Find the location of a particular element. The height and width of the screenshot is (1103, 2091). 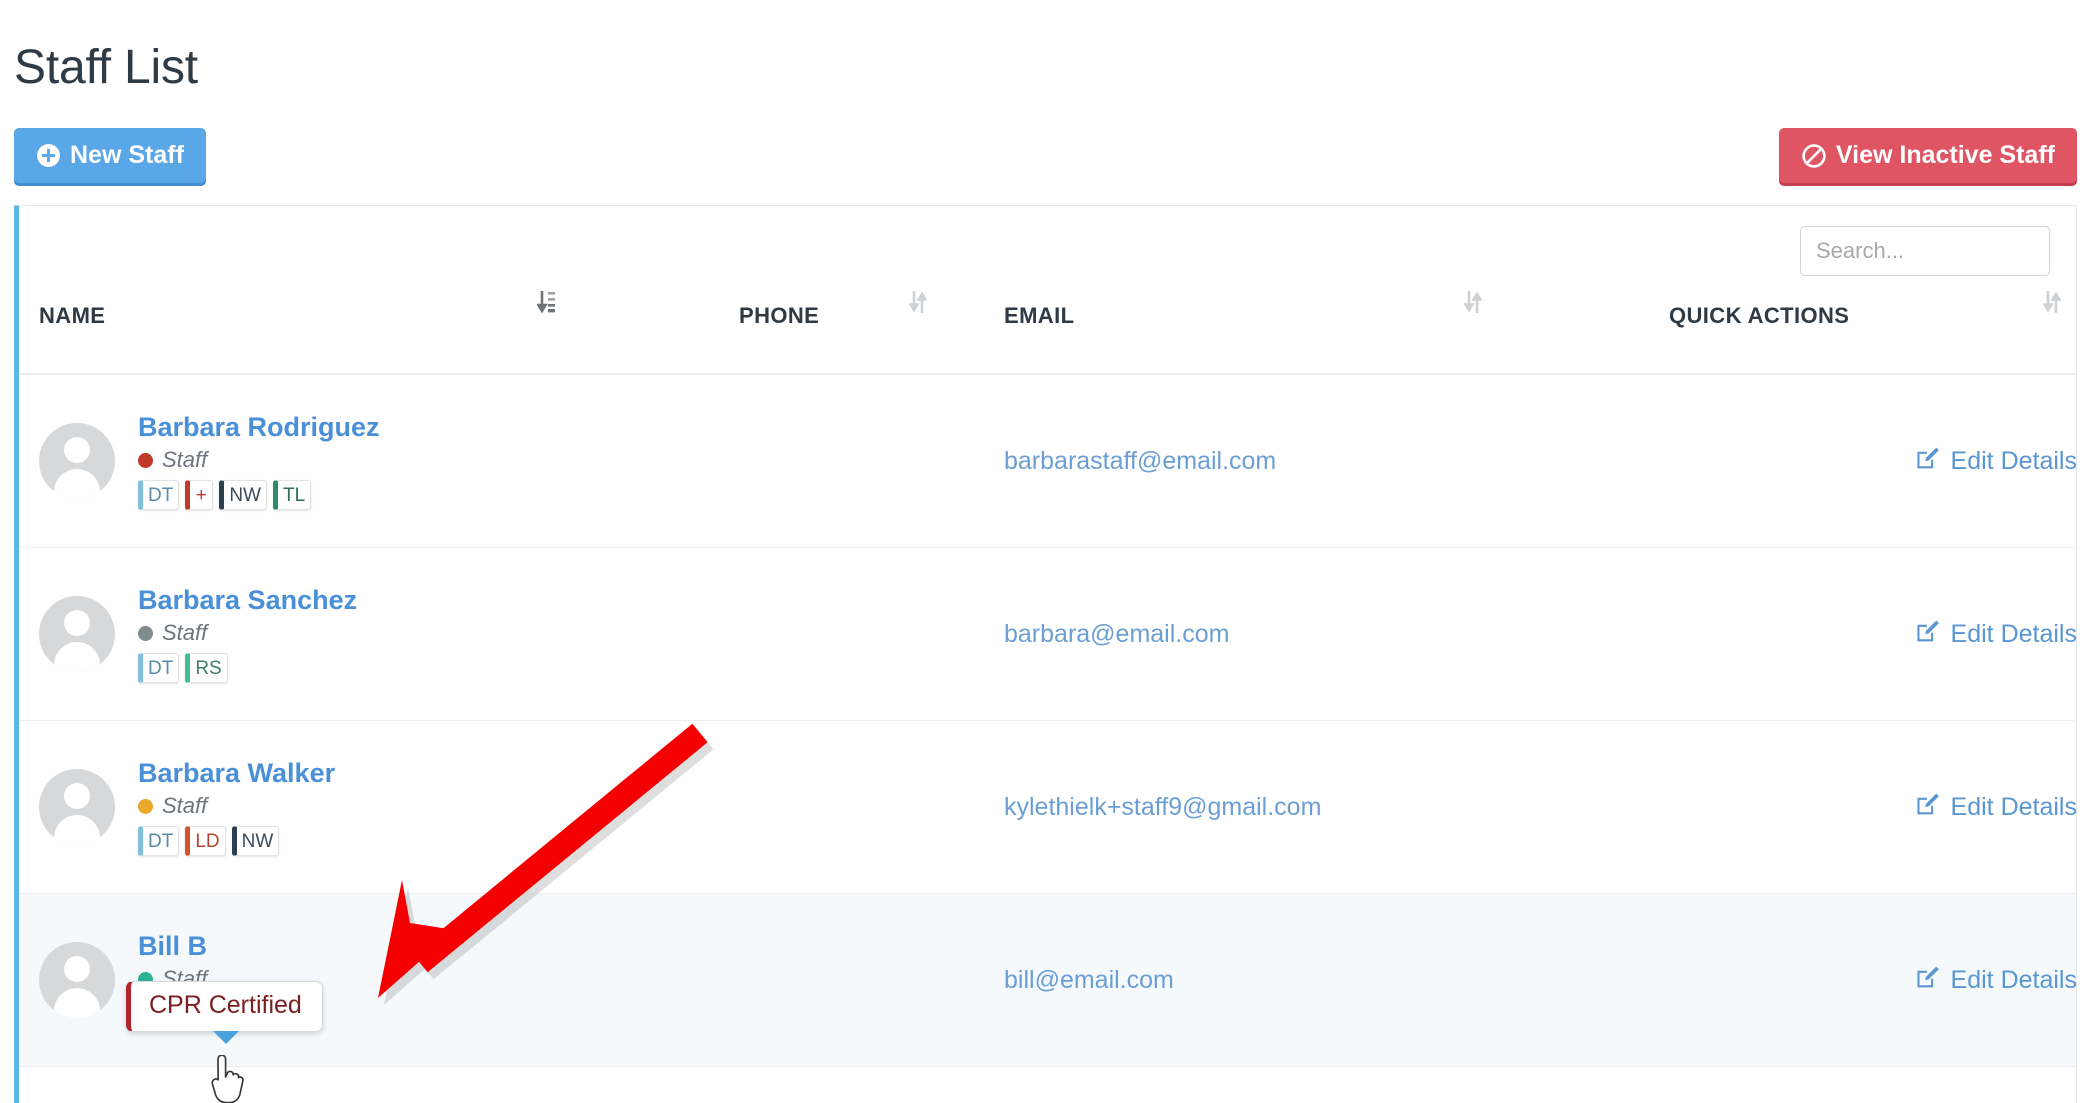

email-link: bill@email.com is located at coordinates (1089, 980).